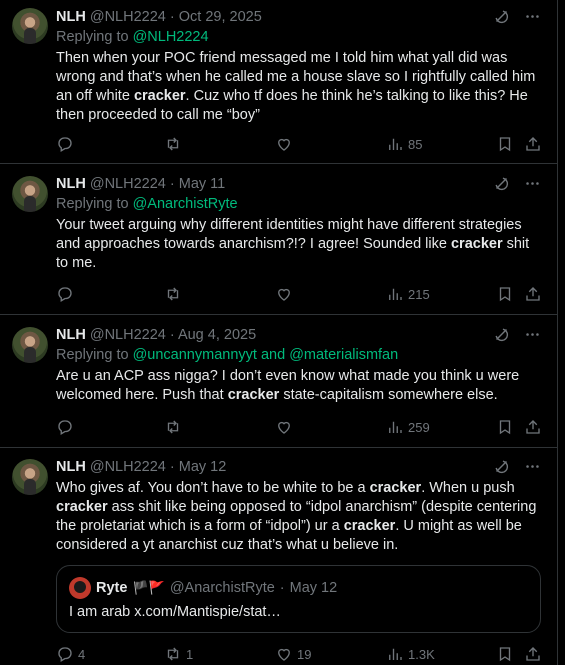 The width and height of the screenshot is (565, 665). I want to click on tweet-header: NLH @NLH2224 · Oct 29, 2025, so click(298, 17).